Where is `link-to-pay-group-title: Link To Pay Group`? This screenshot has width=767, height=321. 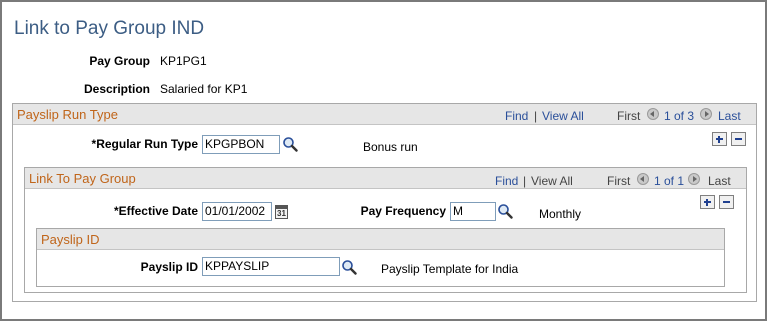 link-to-pay-group-title: Link To Pay Group is located at coordinates (82, 178).